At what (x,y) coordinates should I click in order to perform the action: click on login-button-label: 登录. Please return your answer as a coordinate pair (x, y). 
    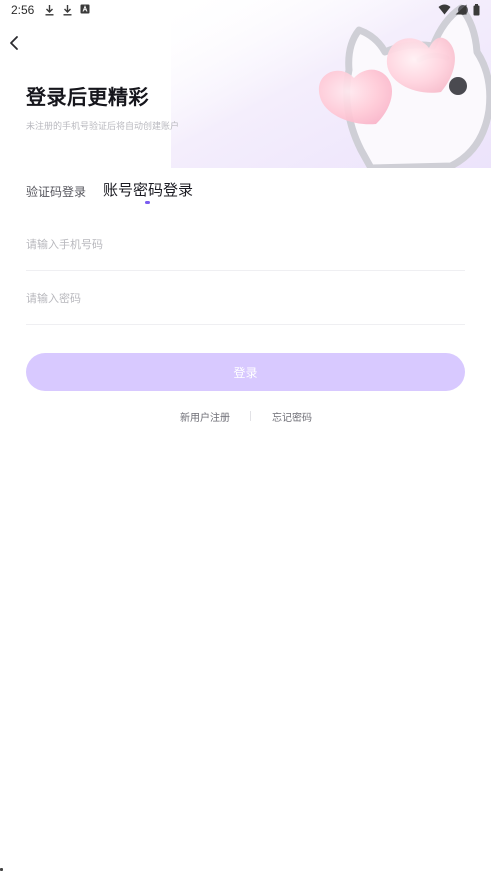
    Looking at the image, I should click on (245, 372).